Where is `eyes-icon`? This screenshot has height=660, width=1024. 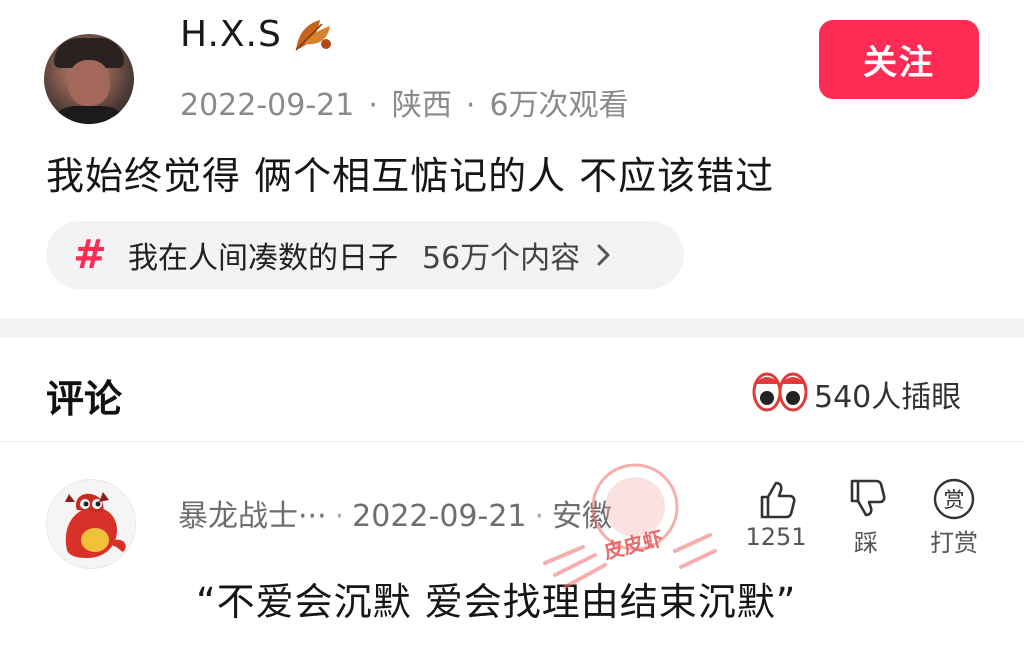
eyes-icon is located at coordinates (780, 392).